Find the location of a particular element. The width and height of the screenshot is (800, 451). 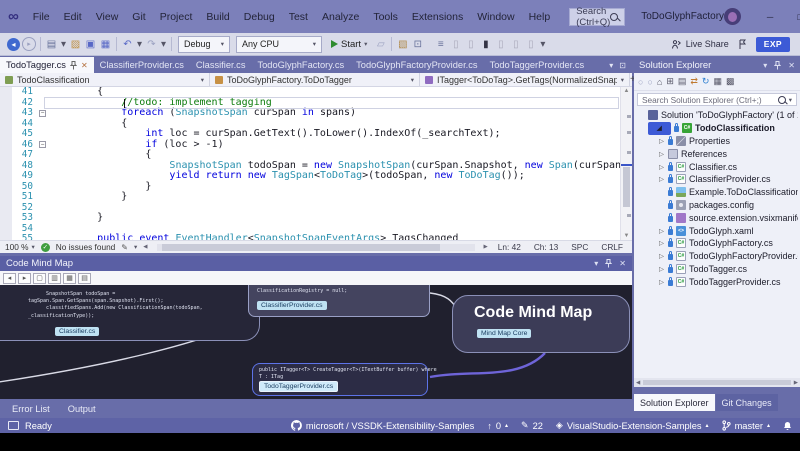

provider-node-badge: TodoTaggerProvider.cs is located at coordinates (299, 386).